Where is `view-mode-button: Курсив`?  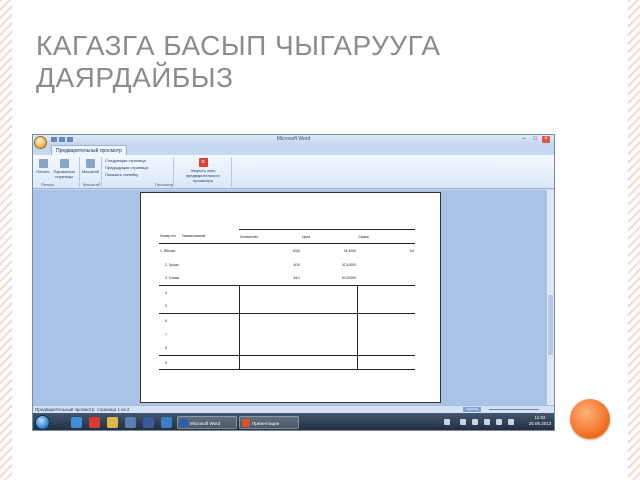 view-mode-button: Курсив is located at coordinates (472, 409).